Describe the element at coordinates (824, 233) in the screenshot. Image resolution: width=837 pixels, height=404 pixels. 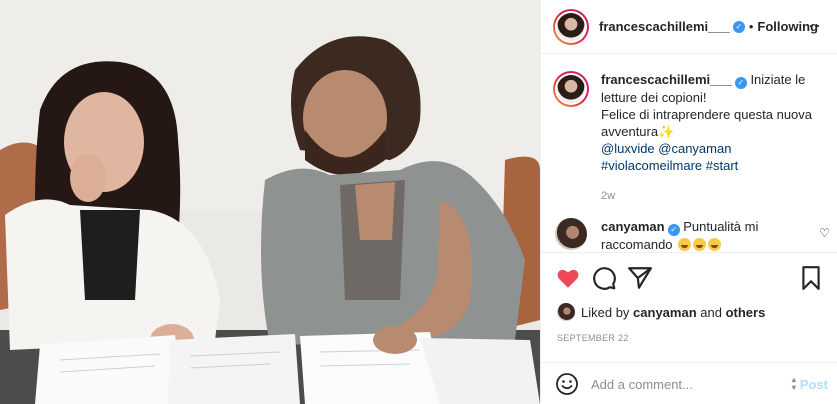
I see `comment-like-icon: ♡` at that location.